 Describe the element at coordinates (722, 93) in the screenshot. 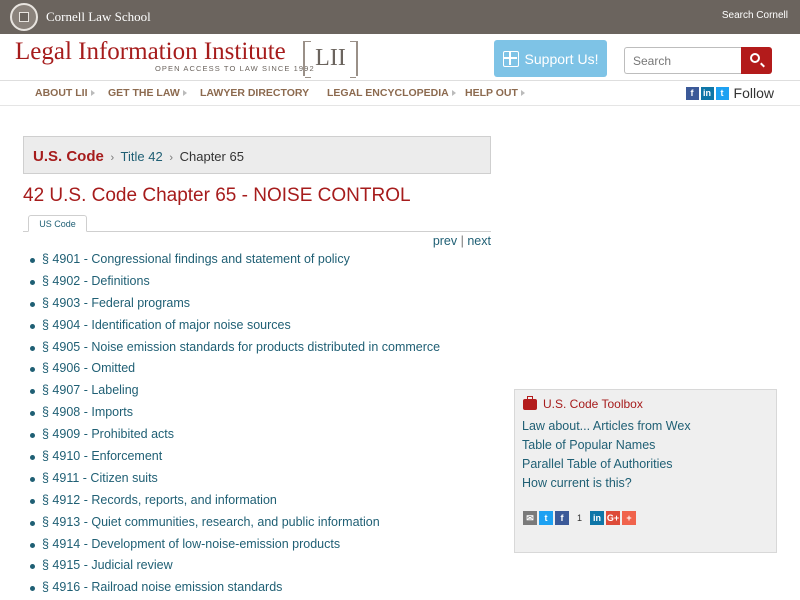

I see `twitter-icon: t` at that location.